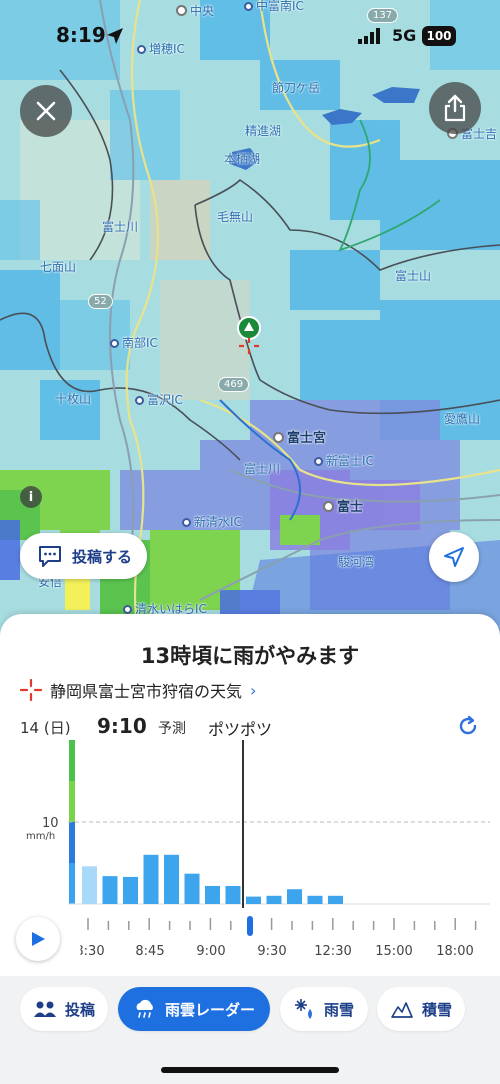 The width and height of the screenshot is (500, 1084). What do you see at coordinates (120, 227) in the screenshot?
I see `place-fujikawa: 富士川` at bounding box center [120, 227].